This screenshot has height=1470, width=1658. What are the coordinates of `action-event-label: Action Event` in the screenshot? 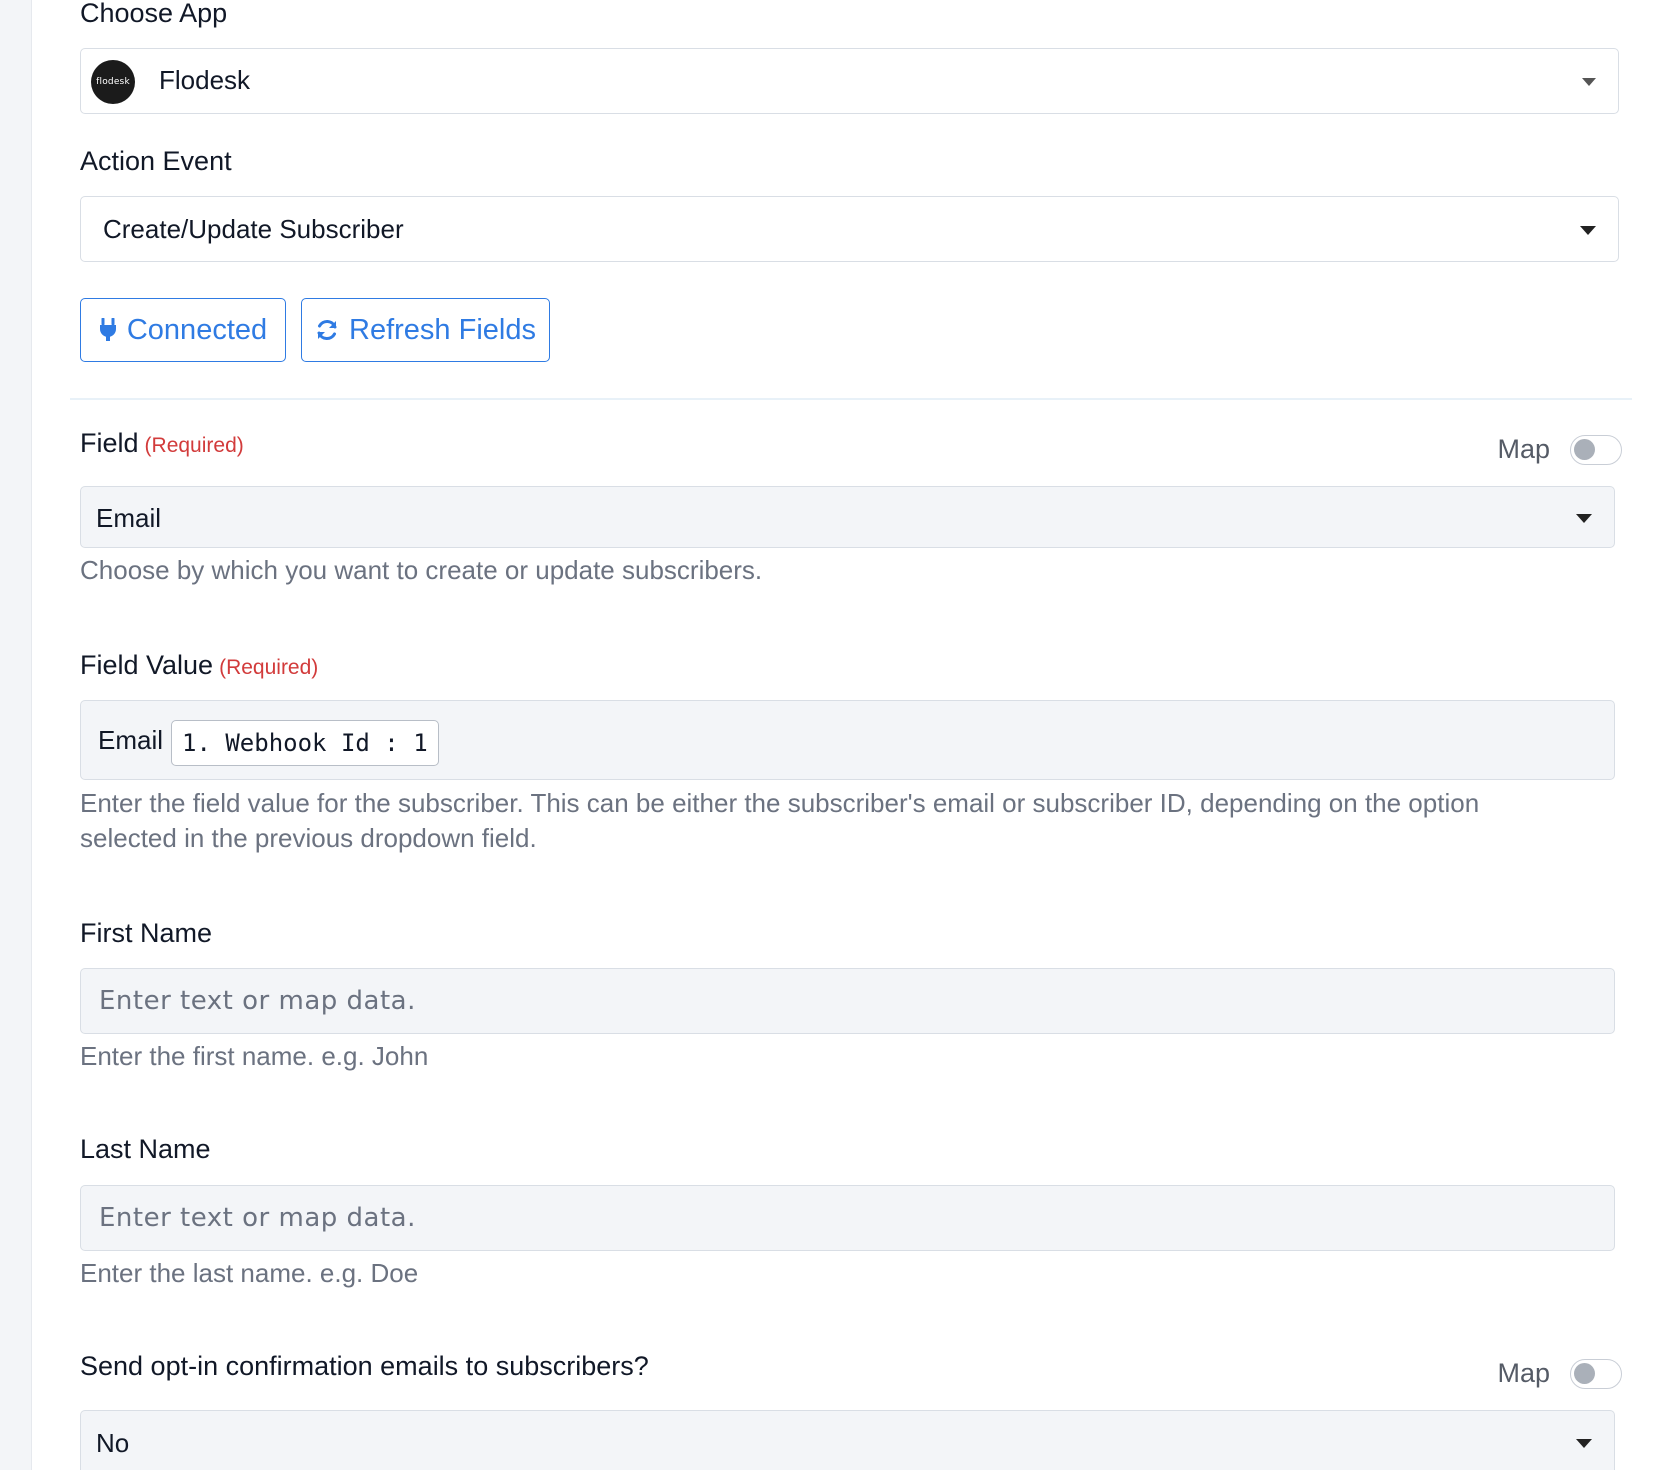 It's located at (156, 161).